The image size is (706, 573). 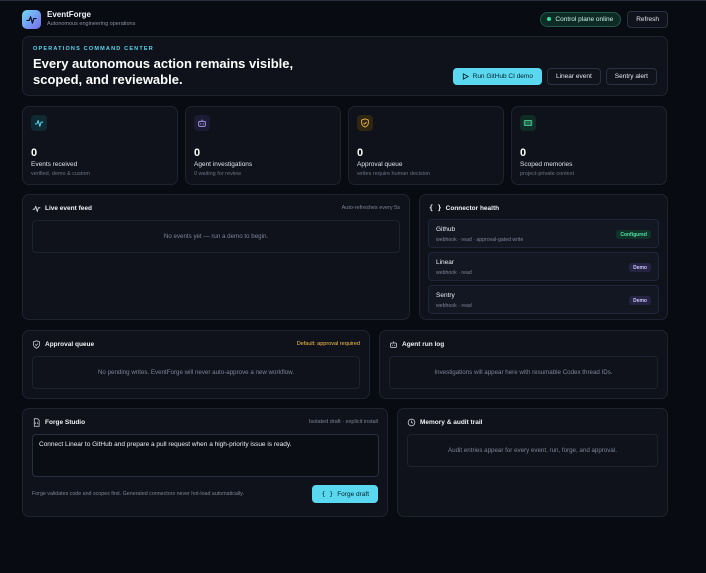 I want to click on configured-badge: Configured, so click(x=633, y=234).